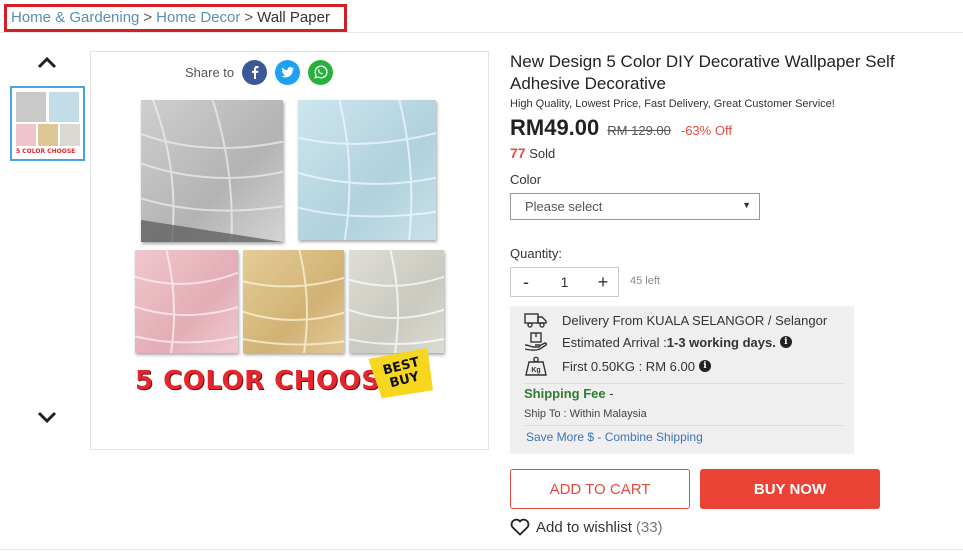  I want to click on sold-label: Sold, so click(542, 153).